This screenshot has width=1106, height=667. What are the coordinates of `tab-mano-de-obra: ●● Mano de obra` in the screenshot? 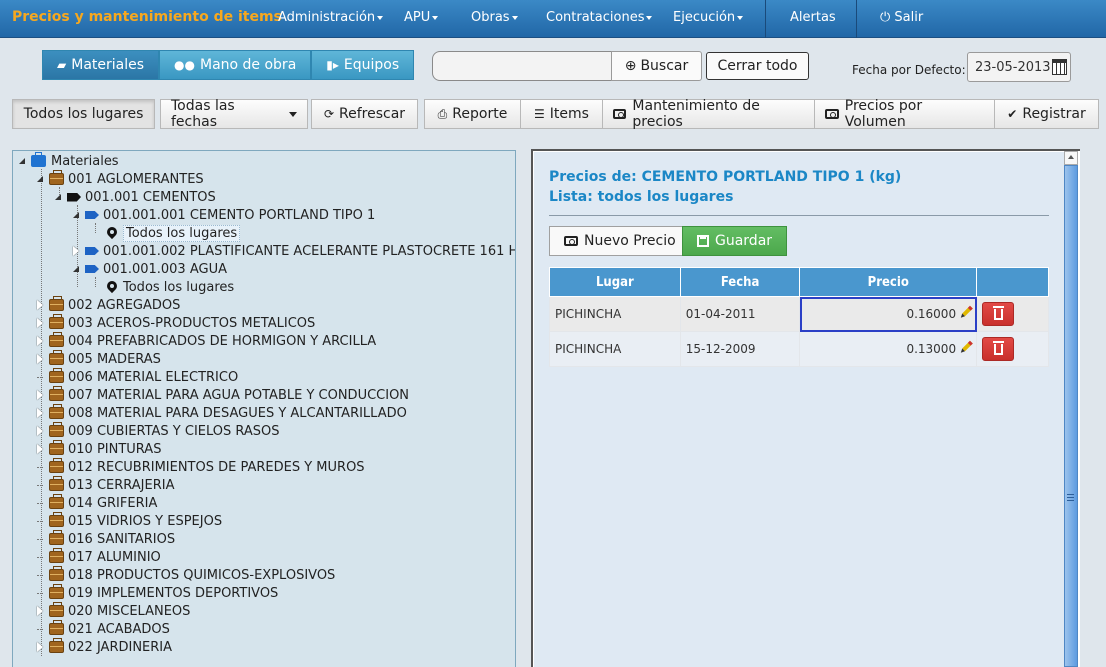 It's located at (235, 65).